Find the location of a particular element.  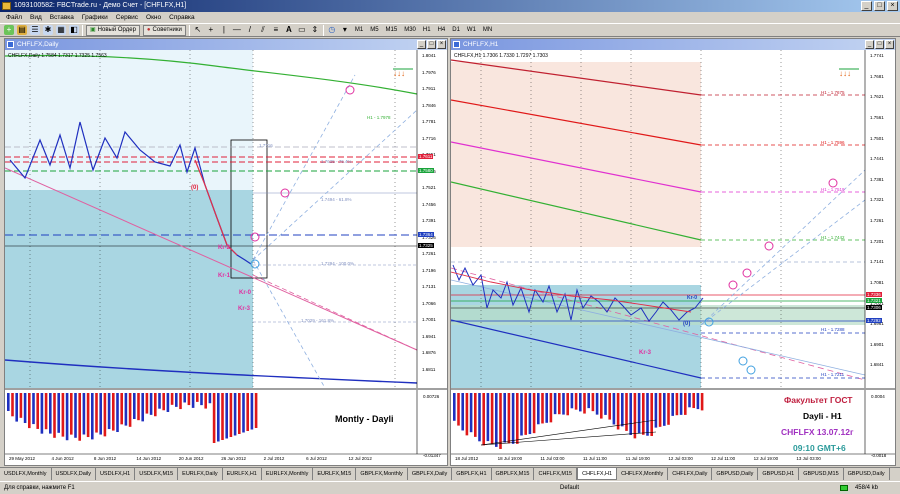

timeframe-h1: H1 is located at coordinates (427, 30).